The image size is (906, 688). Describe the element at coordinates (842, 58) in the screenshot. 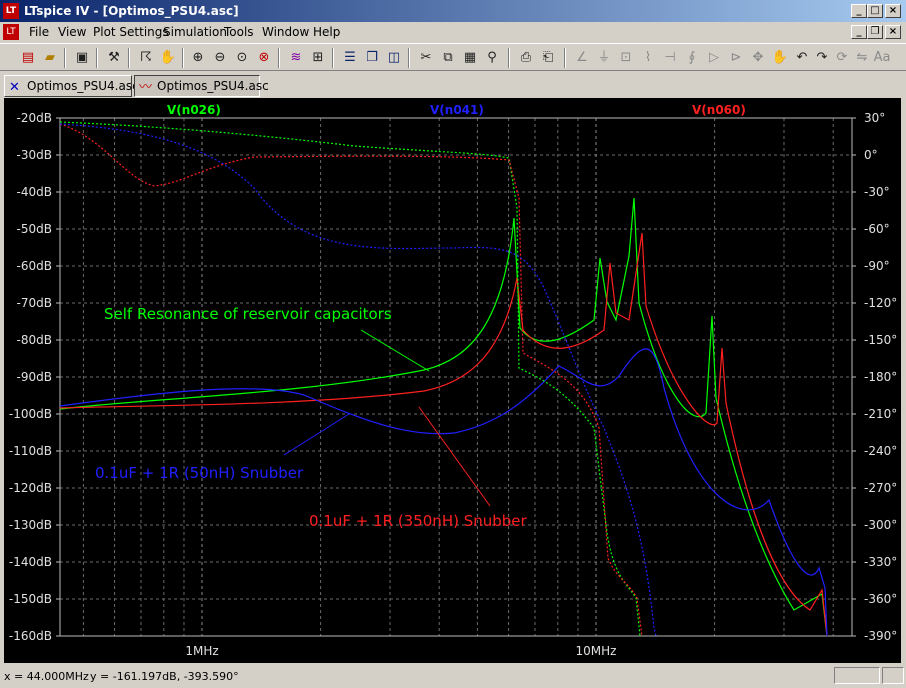

I see `rotate-icon: ⟳` at that location.